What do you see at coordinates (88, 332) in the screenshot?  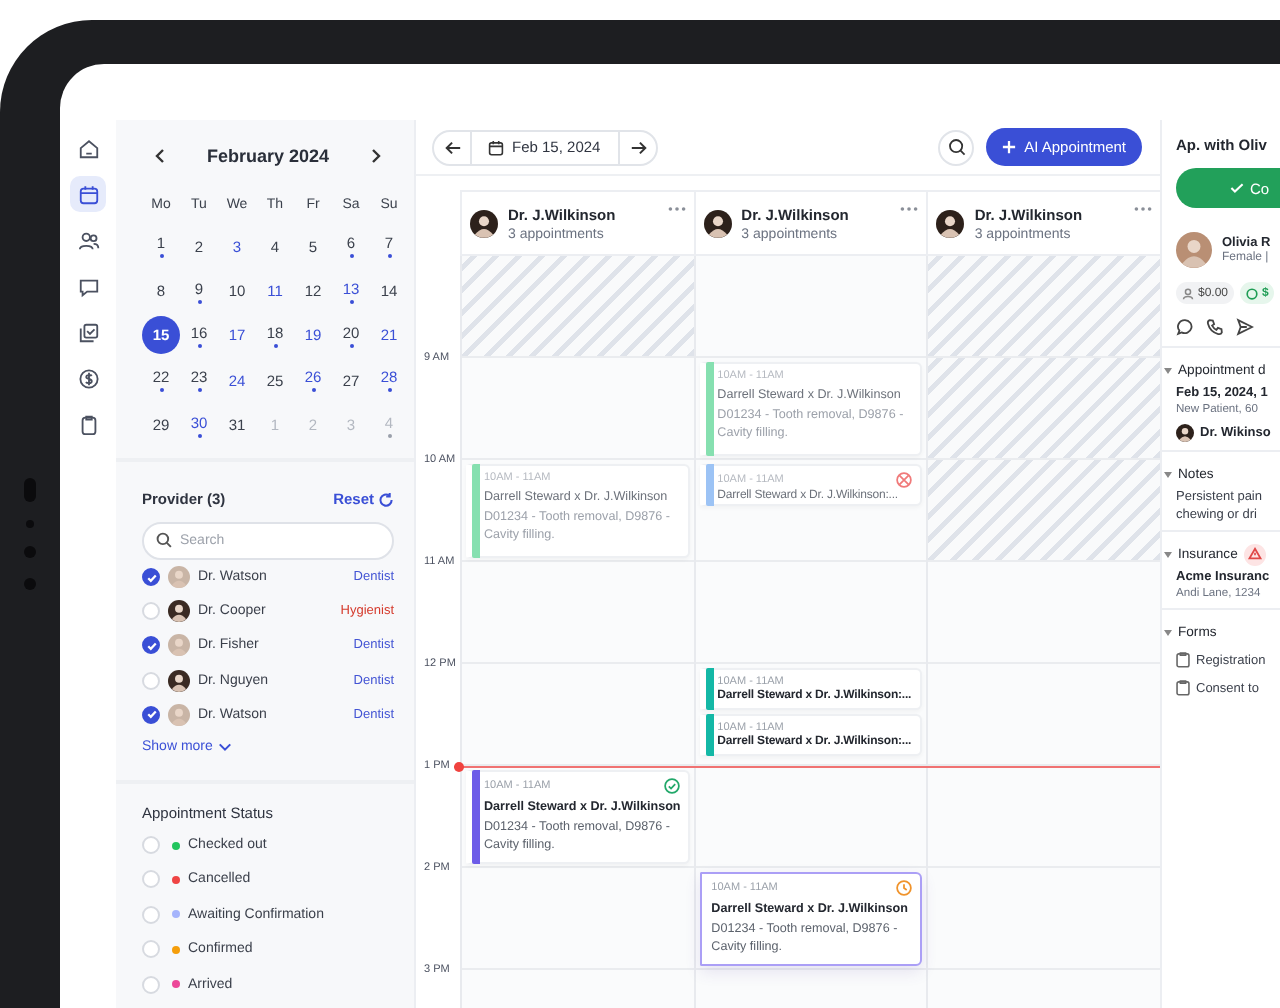 I see `documents-icon` at bounding box center [88, 332].